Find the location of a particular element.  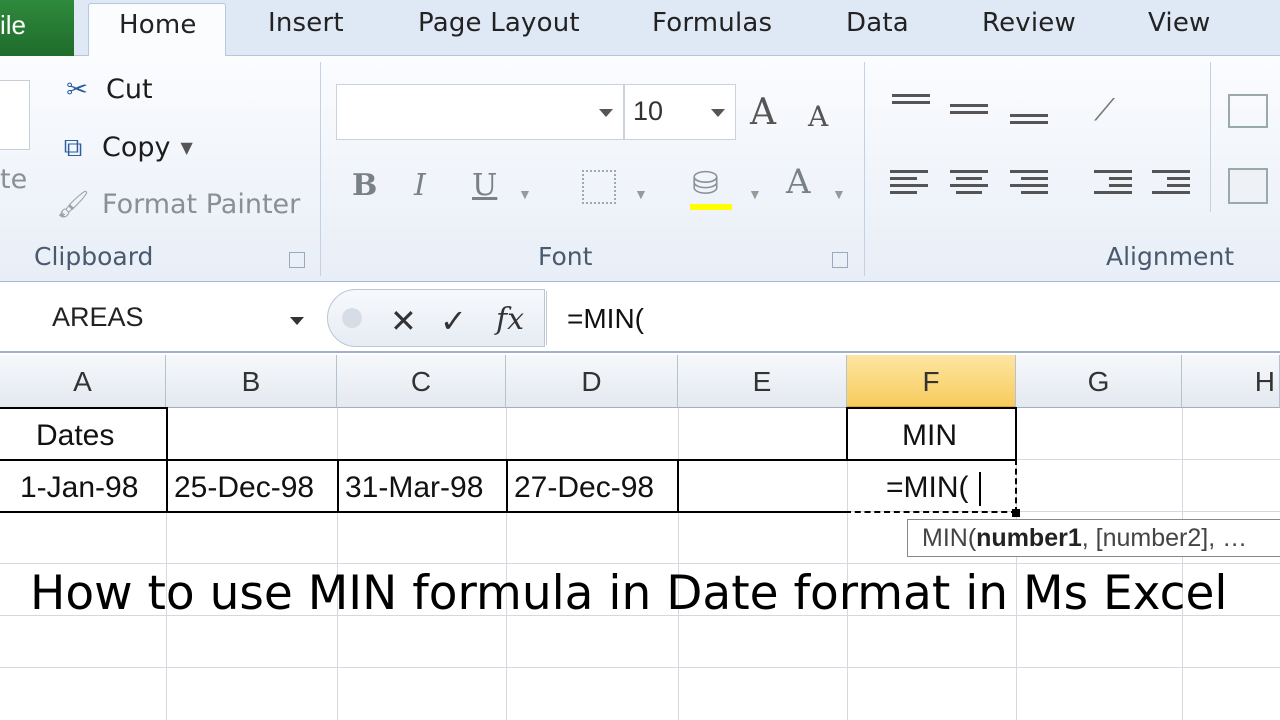

column-header-e: E is located at coordinates (762, 381).